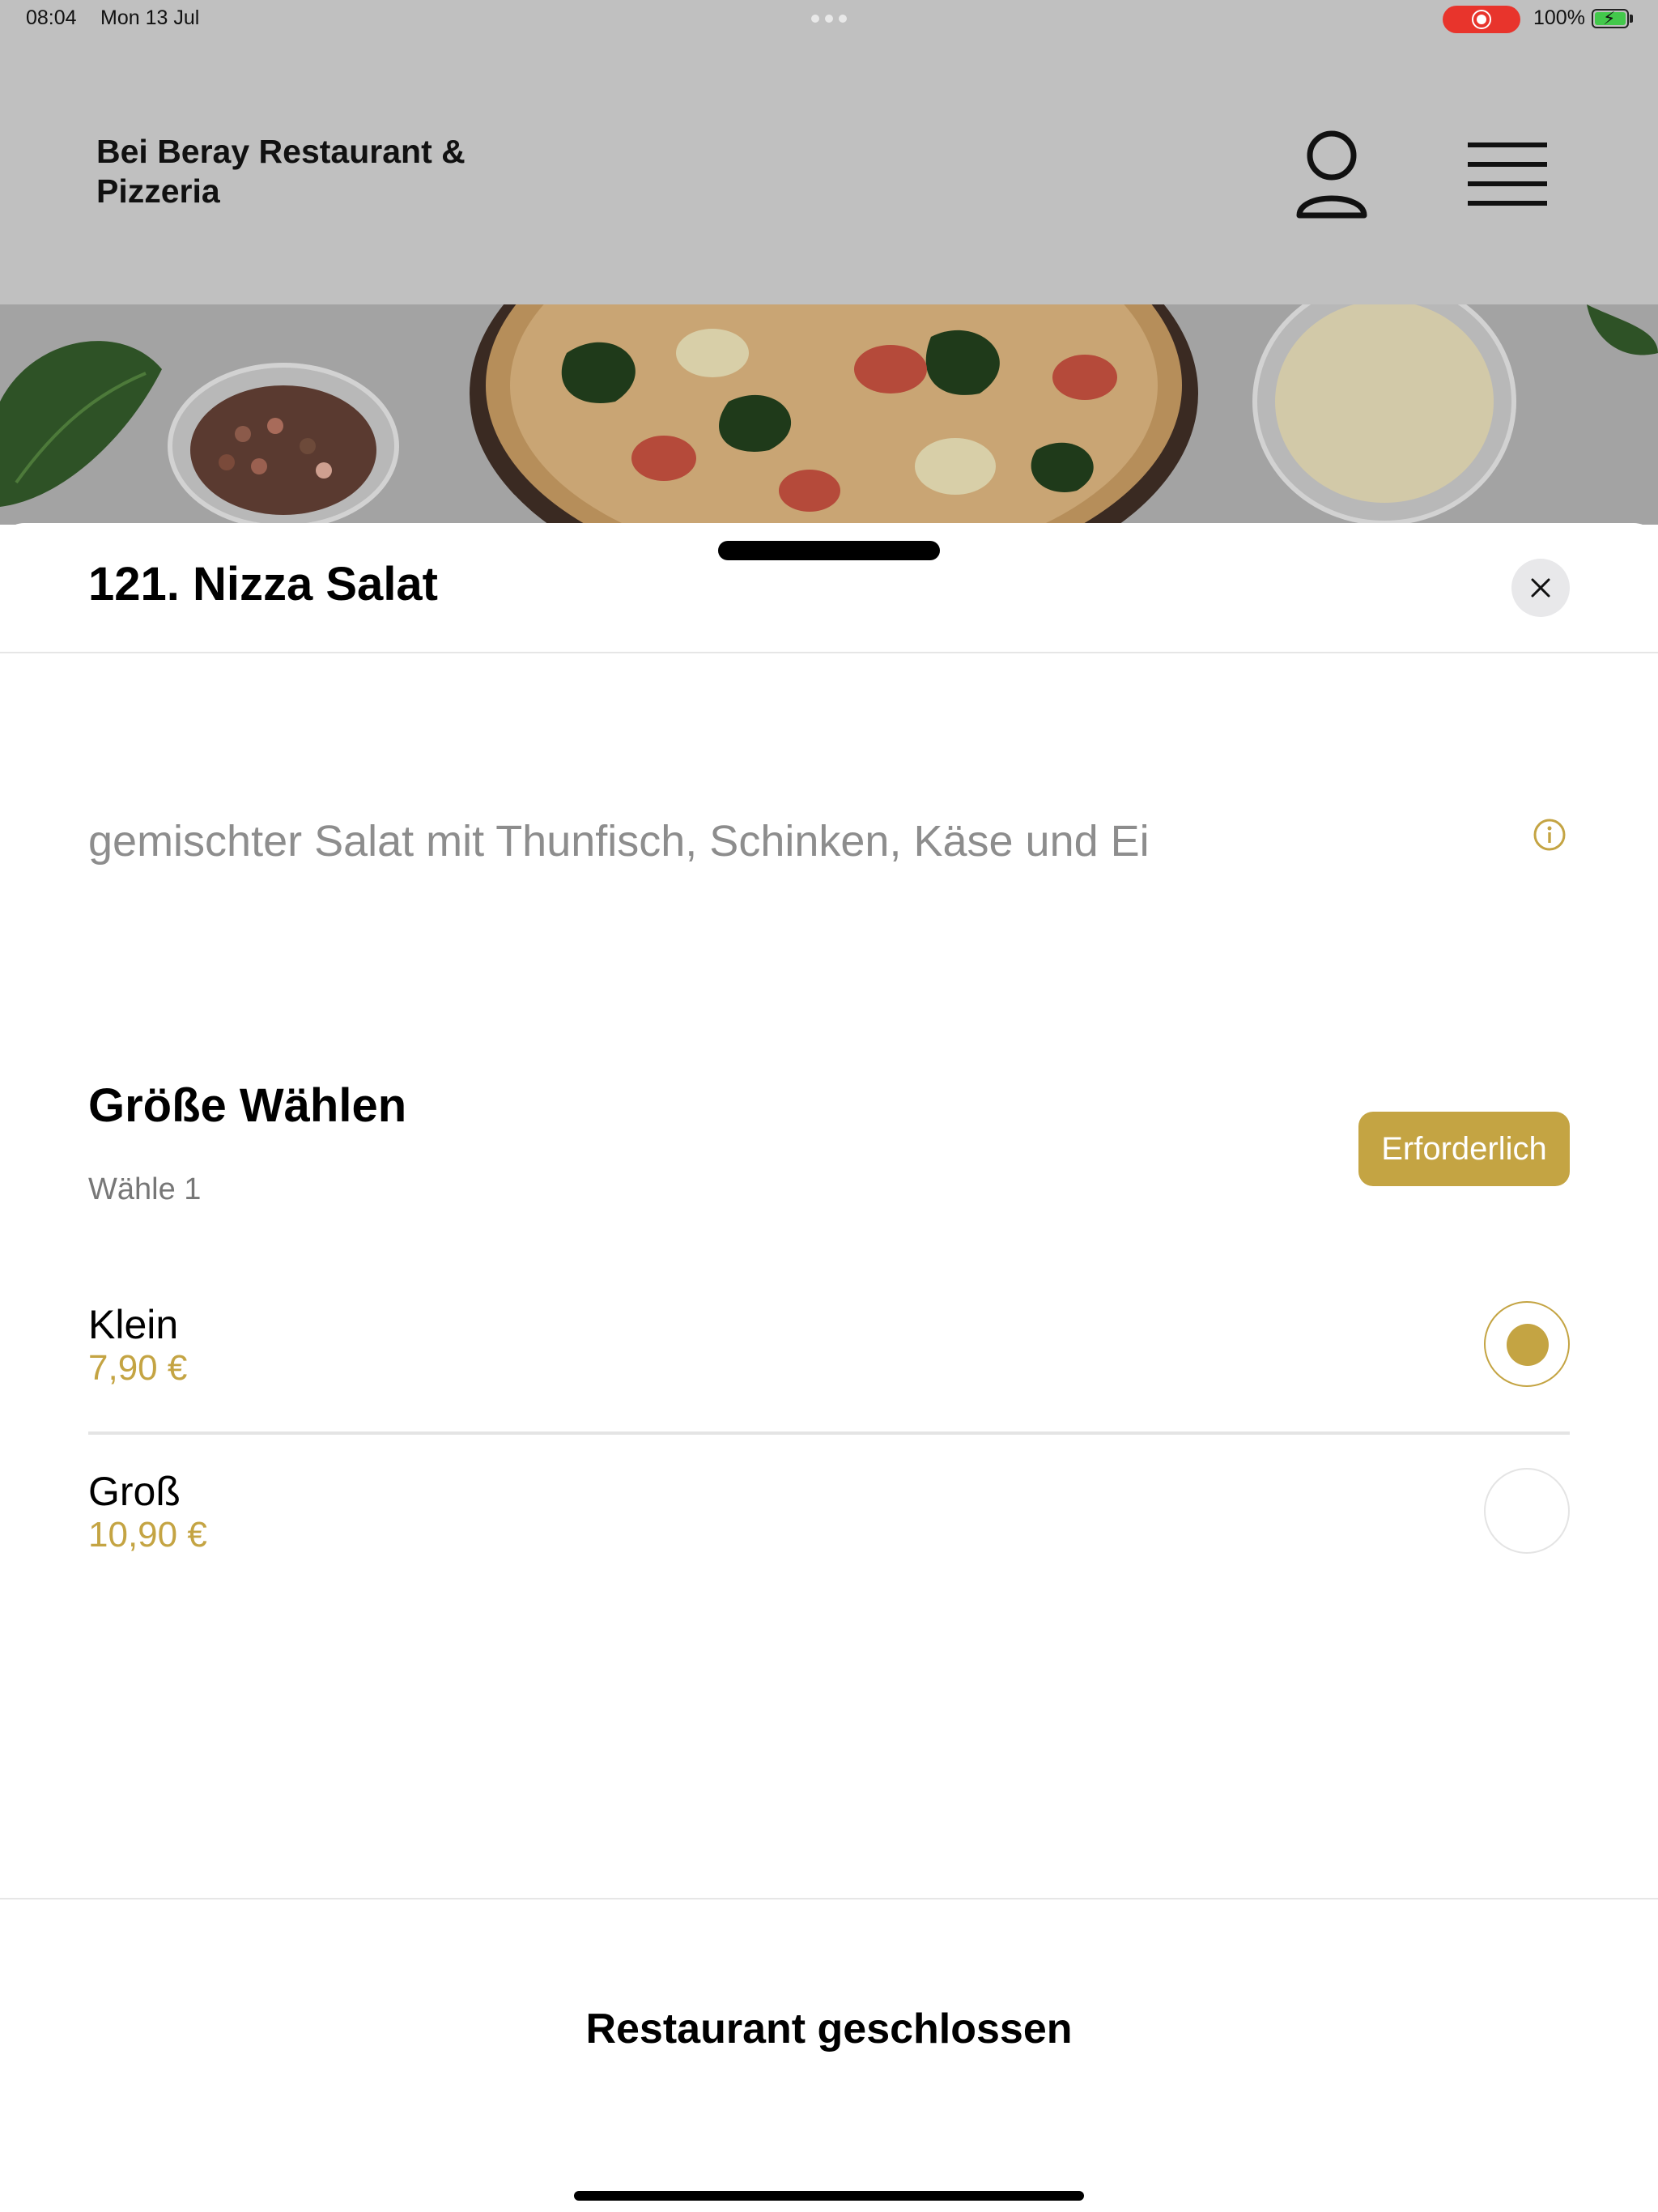  What do you see at coordinates (1527, 1344) in the screenshot?
I see `radio-button-selected` at bounding box center [1527, 1344].